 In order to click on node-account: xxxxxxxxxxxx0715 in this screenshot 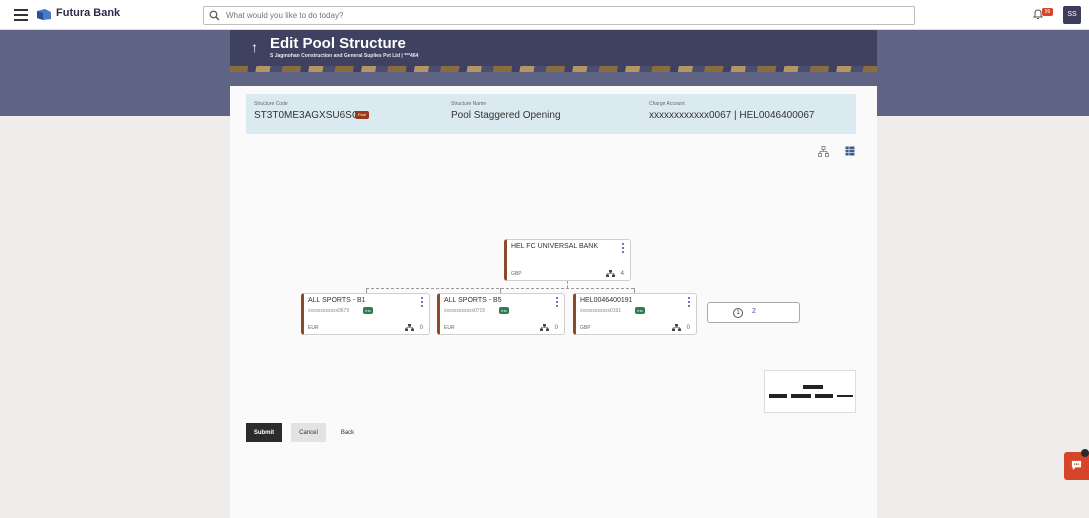, I will do `click(465, 311)`.